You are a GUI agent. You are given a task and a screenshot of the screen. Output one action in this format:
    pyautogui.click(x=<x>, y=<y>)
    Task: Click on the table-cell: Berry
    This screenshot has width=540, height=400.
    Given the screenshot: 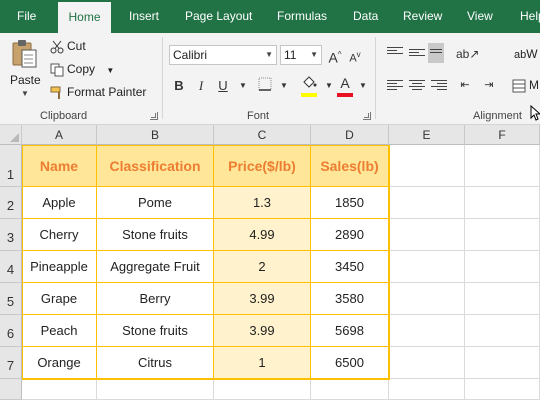 What is the action you would take?
    pyautogui.click(x=155, y=299)
    